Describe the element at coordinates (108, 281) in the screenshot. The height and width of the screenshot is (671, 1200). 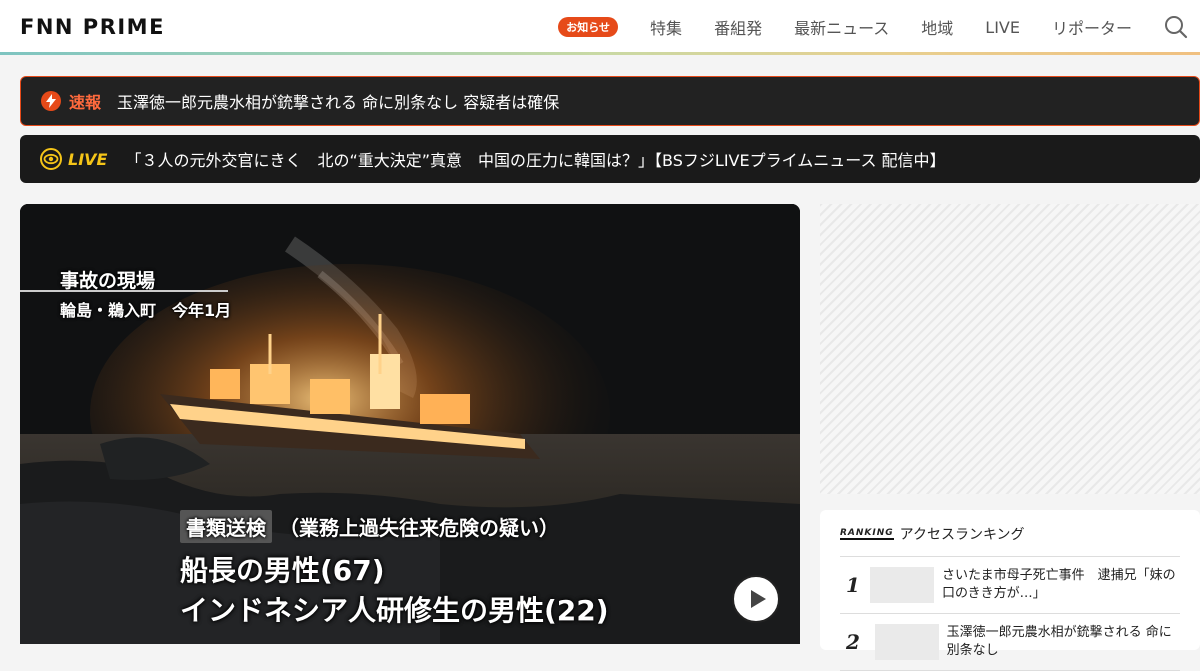
I see `caption-title: 事故の現場` at that location.